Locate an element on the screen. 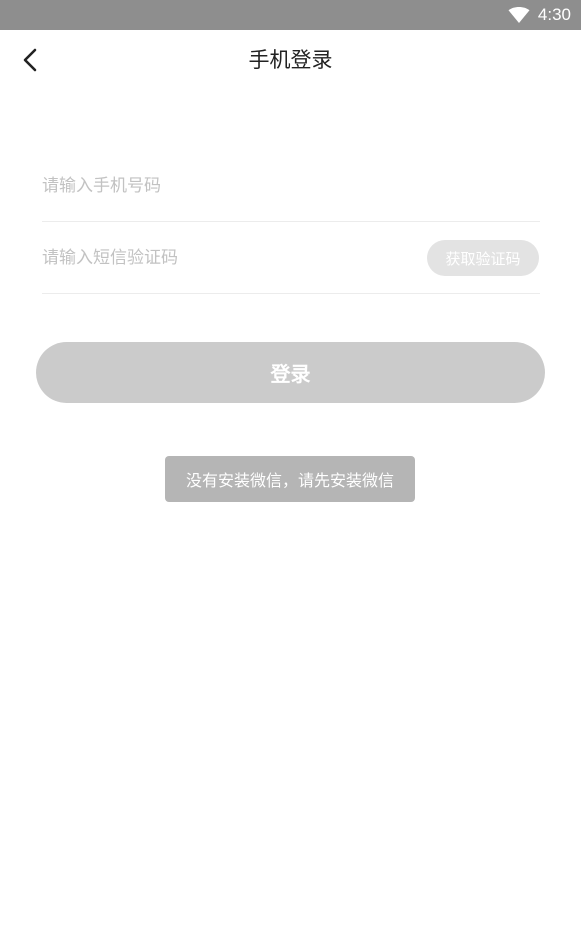 The image size is (581, 930). wifi-icon is located at coordinates (519, 15).